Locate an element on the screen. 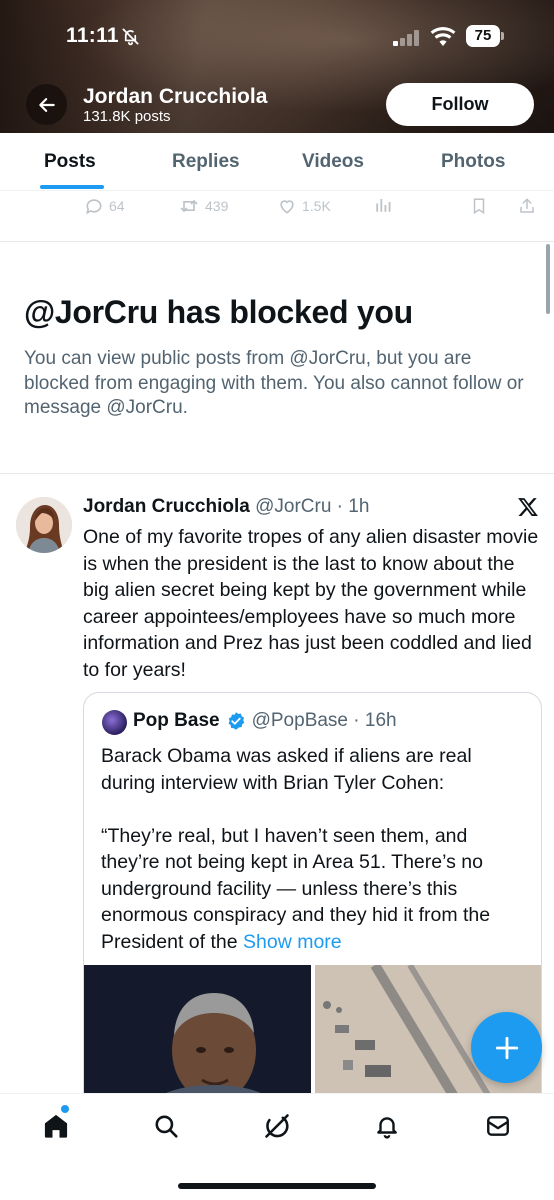  battery-level: 75 is located at coordinates (483, 36).